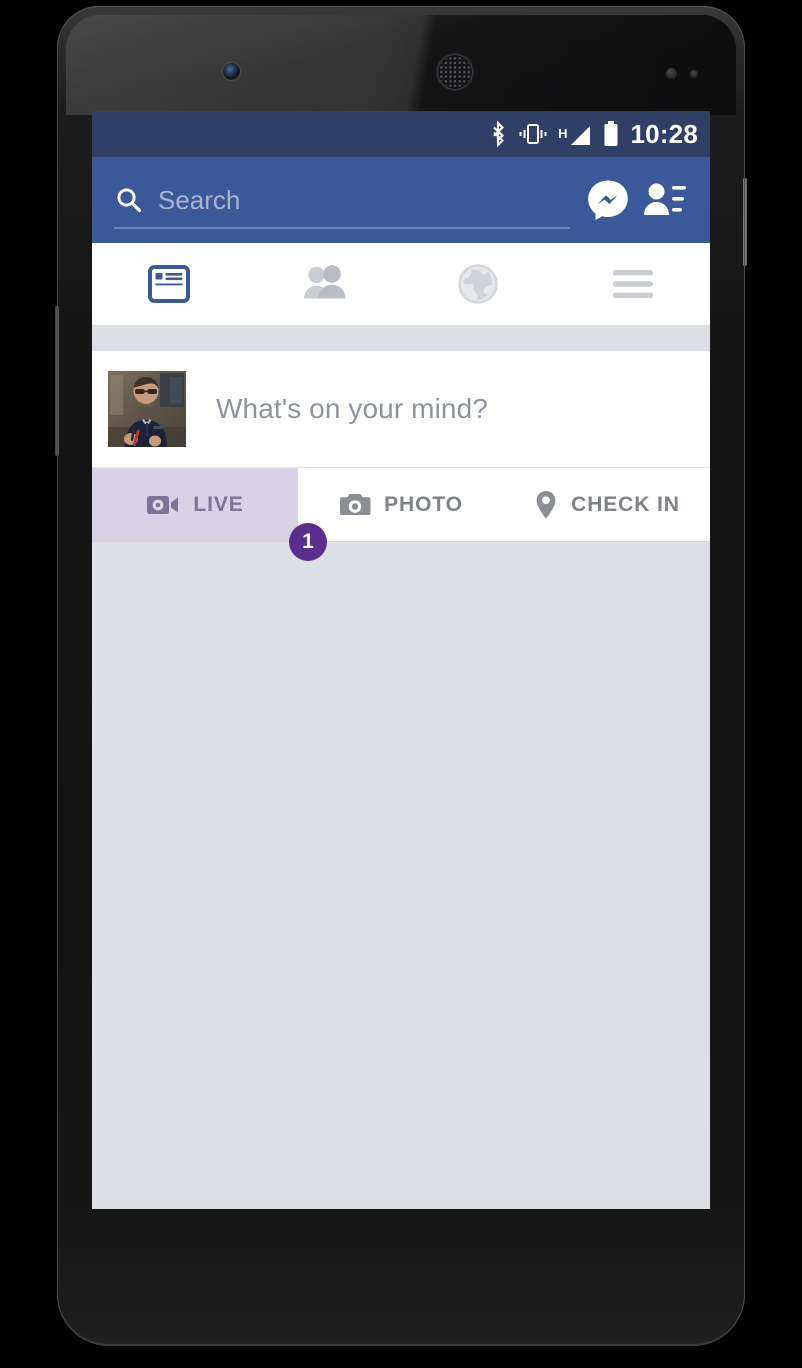 The height and width of the screenshot is (1368, 802). Describe the element at coordinates (57, 381) in the screenshot. I see `volume-rocker-button` at that location.